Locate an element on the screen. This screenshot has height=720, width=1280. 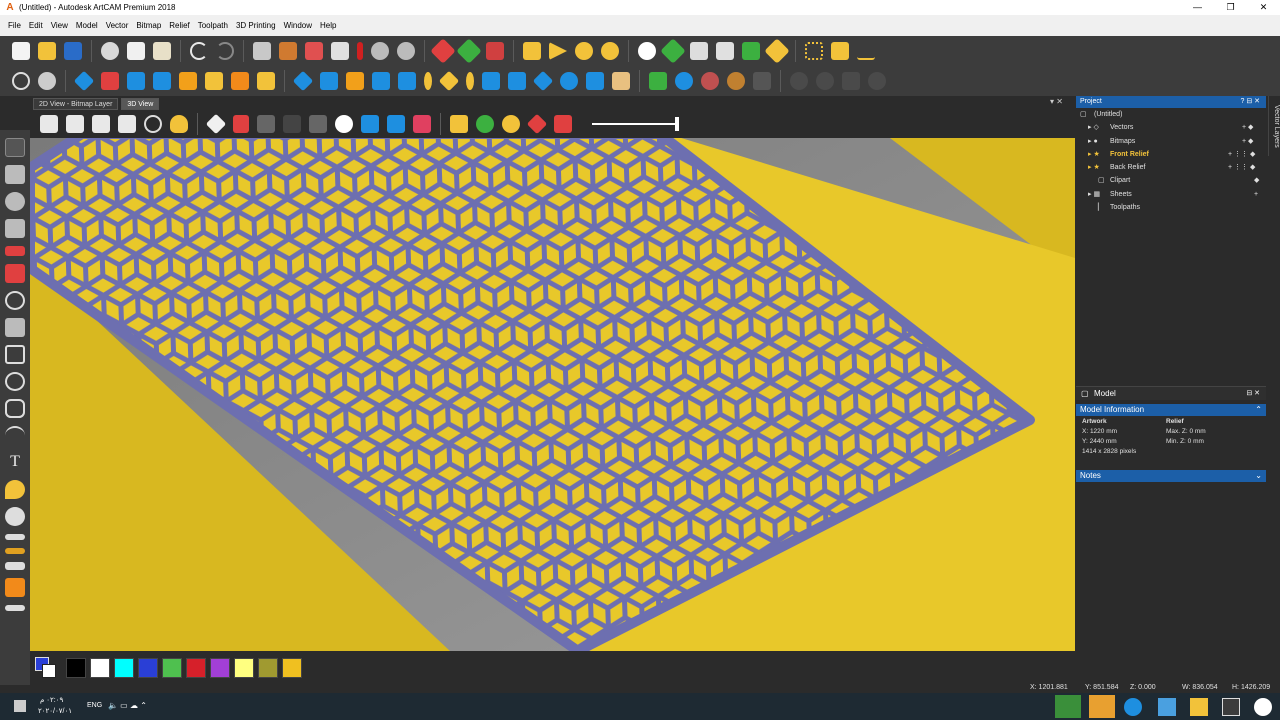
notes-header: Notes ⌄ is located at coordinates (1171, 476).